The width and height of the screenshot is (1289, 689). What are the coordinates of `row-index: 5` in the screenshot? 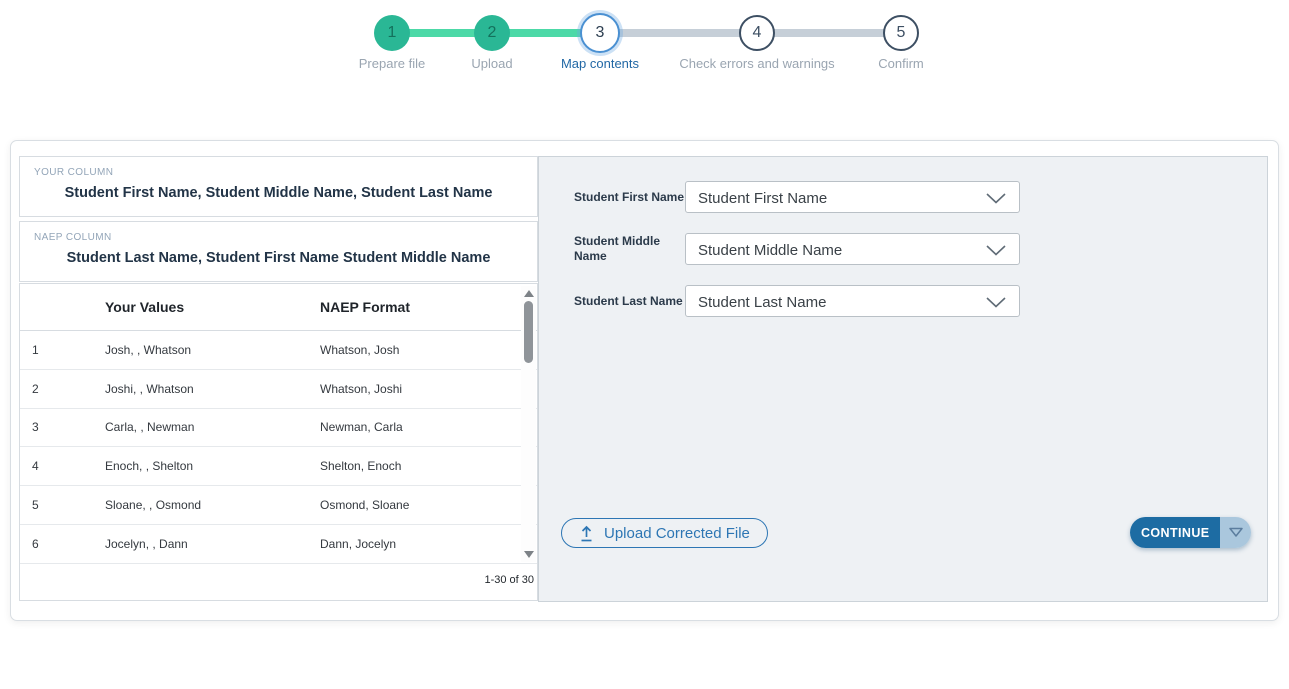 It's located at (35, 505).